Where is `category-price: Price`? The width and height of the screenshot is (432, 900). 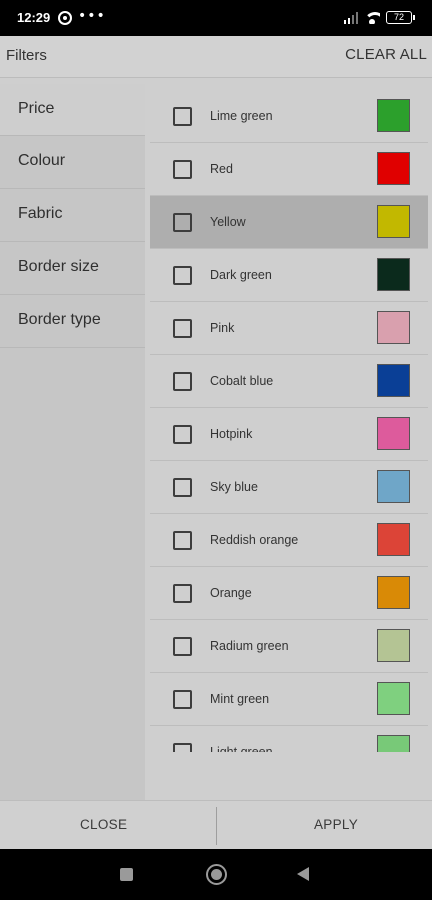
category-price: Price is located at coordinates (72, 110).